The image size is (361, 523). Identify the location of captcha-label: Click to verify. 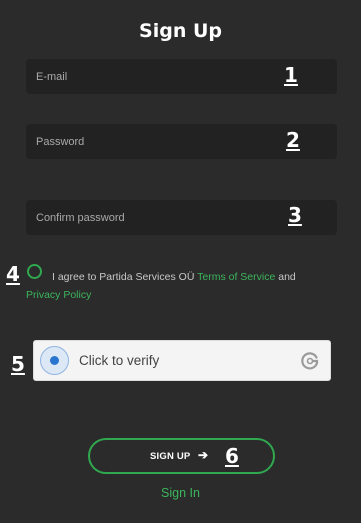
(119, 360).